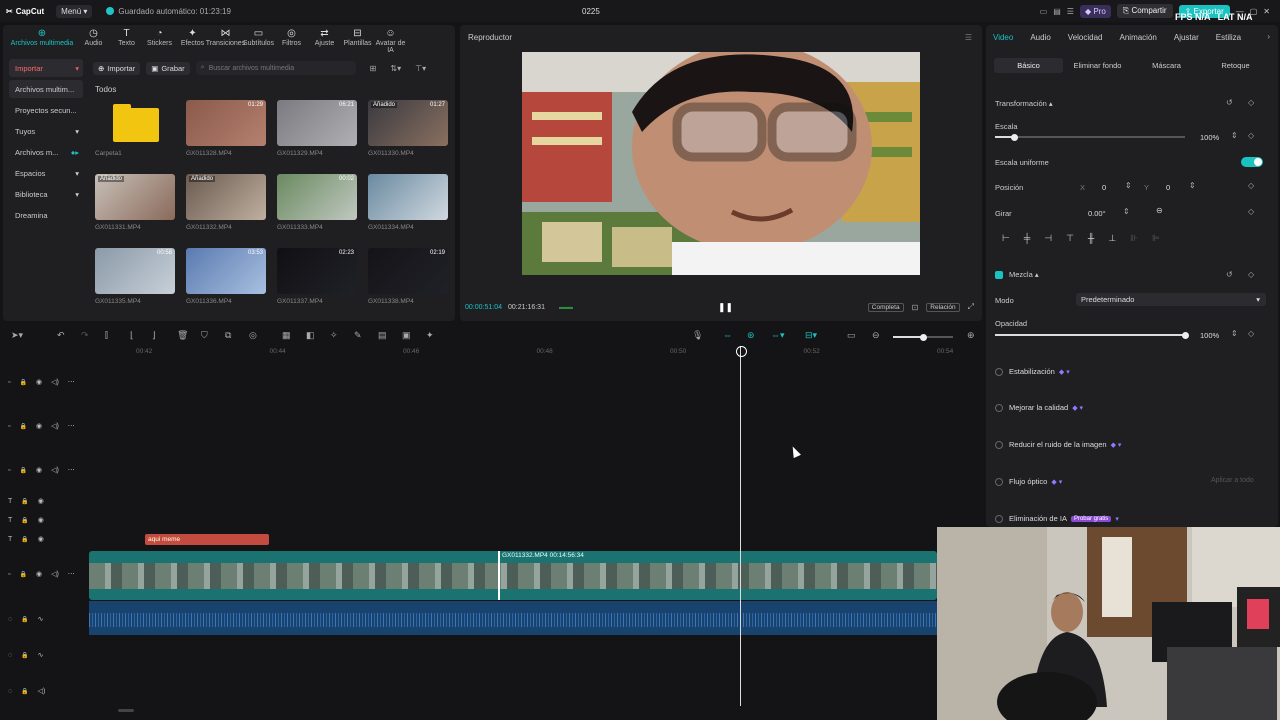 Image resolution: width=1280 pixels, height=720 pixels. What do you see at coordinates (61, 335) in the screenshot?
I see `undo-icon: ↶` at bounding box center [61, 335].